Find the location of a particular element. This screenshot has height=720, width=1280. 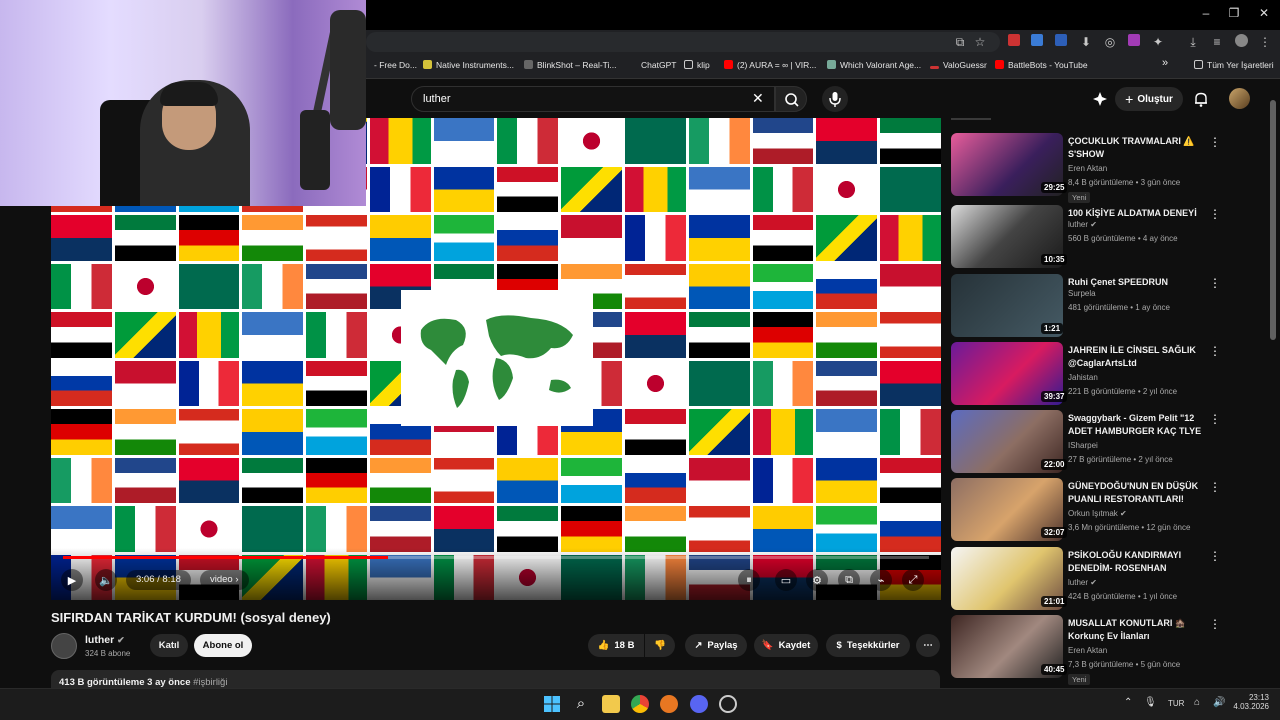

volume-button: 🔈 is located at coordinates (106, 580).